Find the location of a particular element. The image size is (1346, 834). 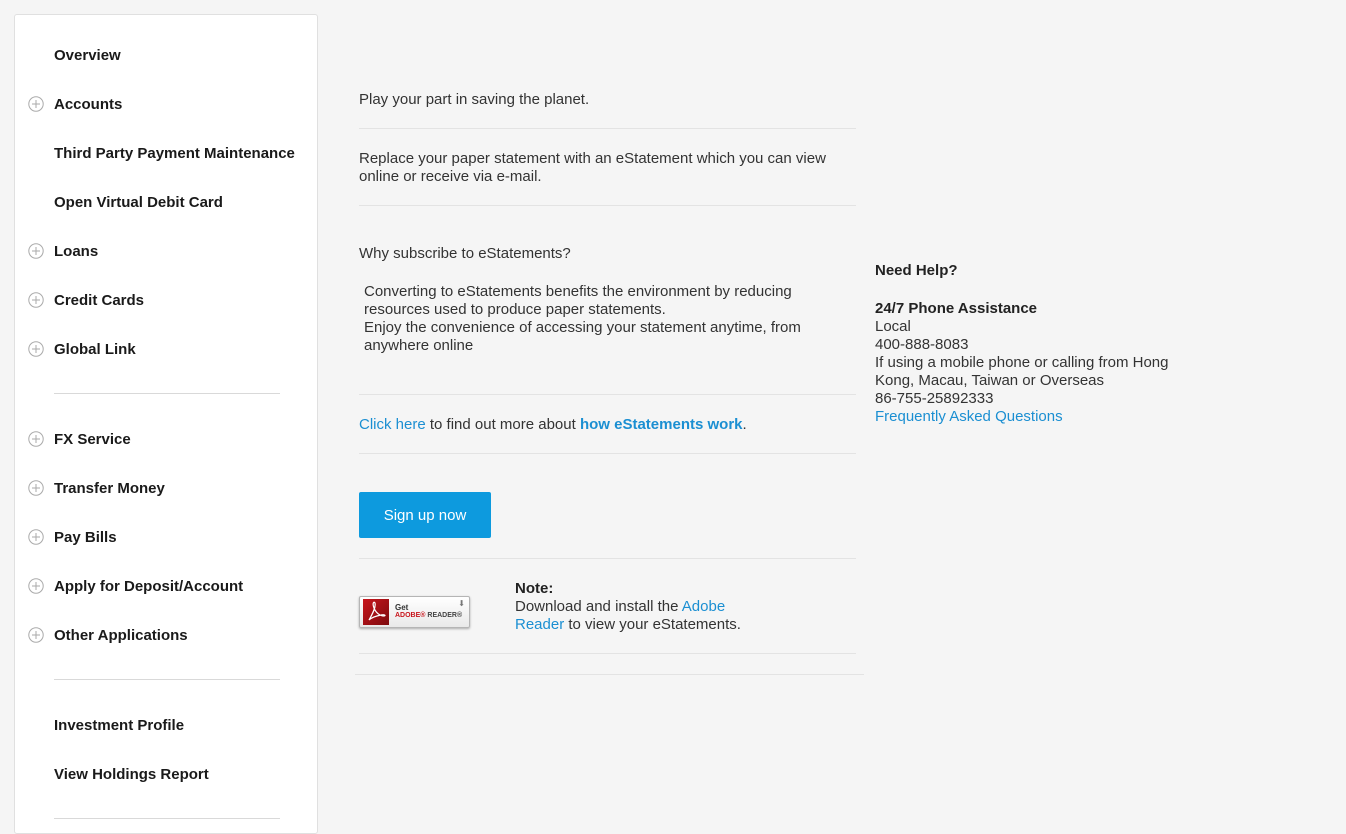

sidebar-item-label: Investment Profile is located at coordinates (119, 725).